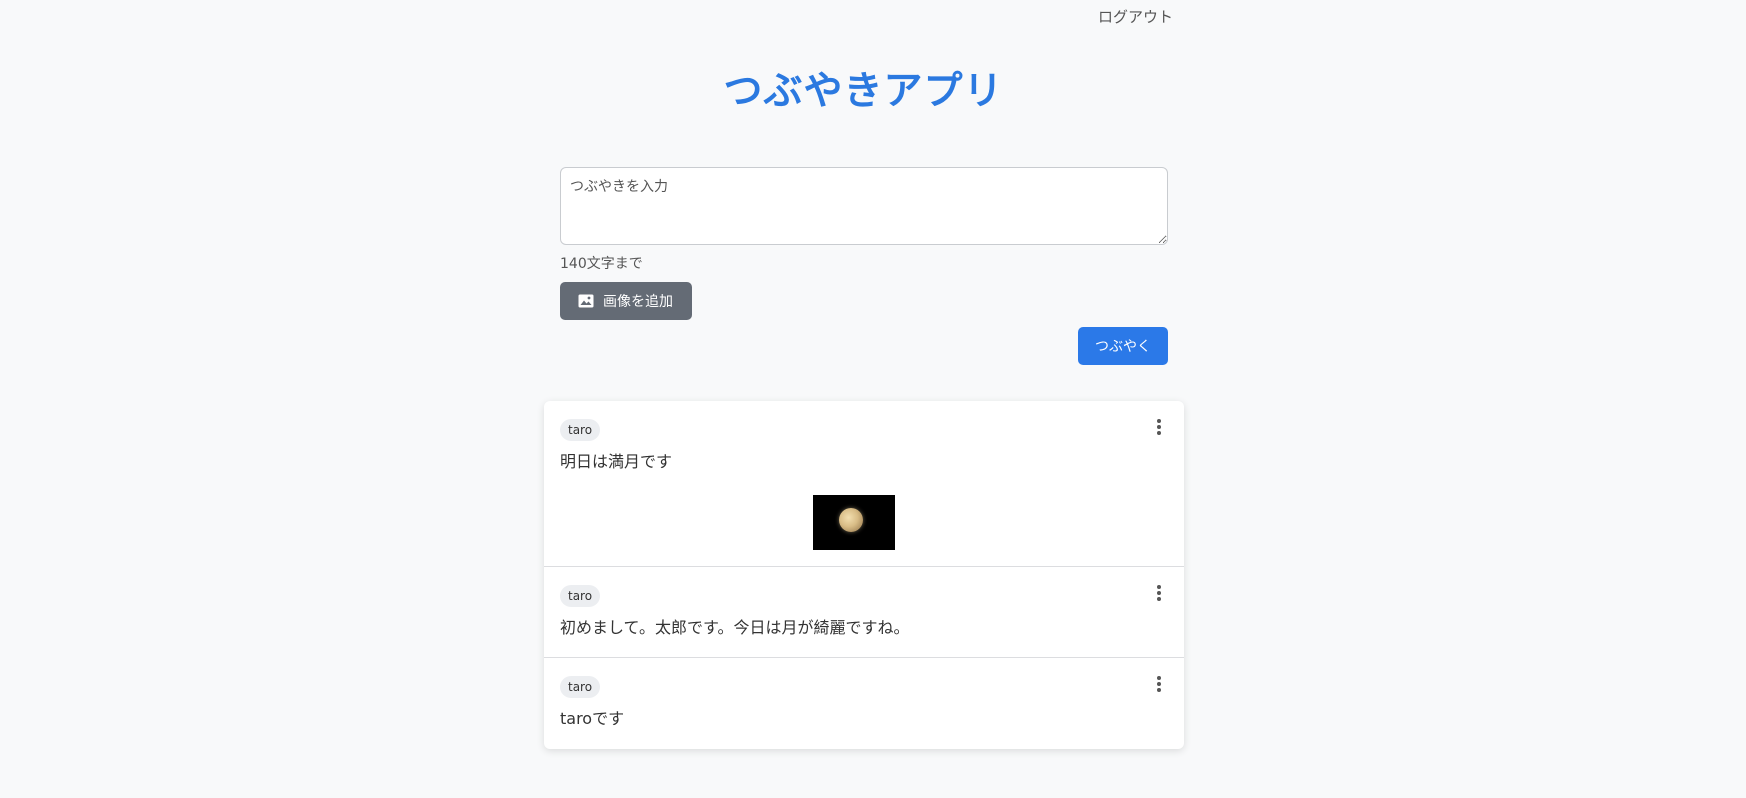 The width and height of the screenshot is (1746, 798). Describe the element at coordinates (586, 301) in the screenshot. I see `image-icon` at that location.